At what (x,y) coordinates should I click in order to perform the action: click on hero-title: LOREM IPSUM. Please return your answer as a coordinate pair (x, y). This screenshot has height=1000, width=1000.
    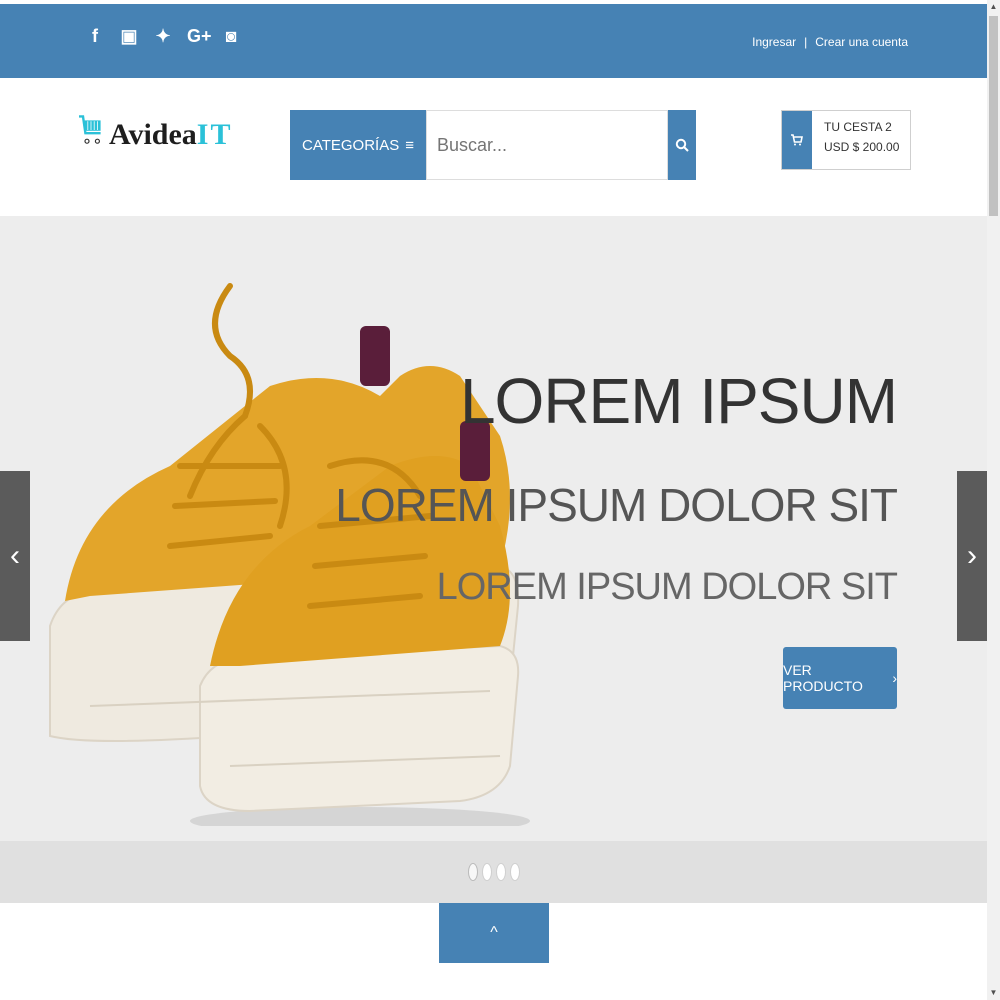
    Looking at the image, I should click on (678, 401).